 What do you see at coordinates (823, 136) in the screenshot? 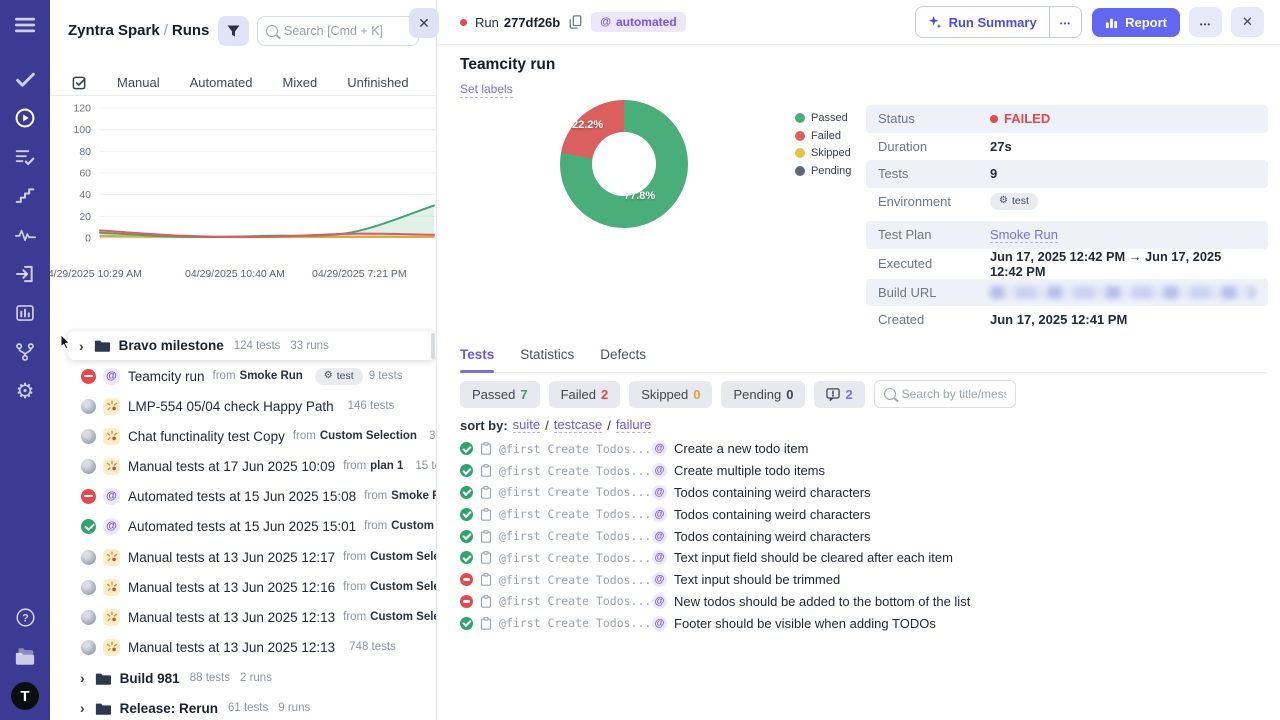
I see `legend-item-failed: Failed` at bounding box center [823, 136].